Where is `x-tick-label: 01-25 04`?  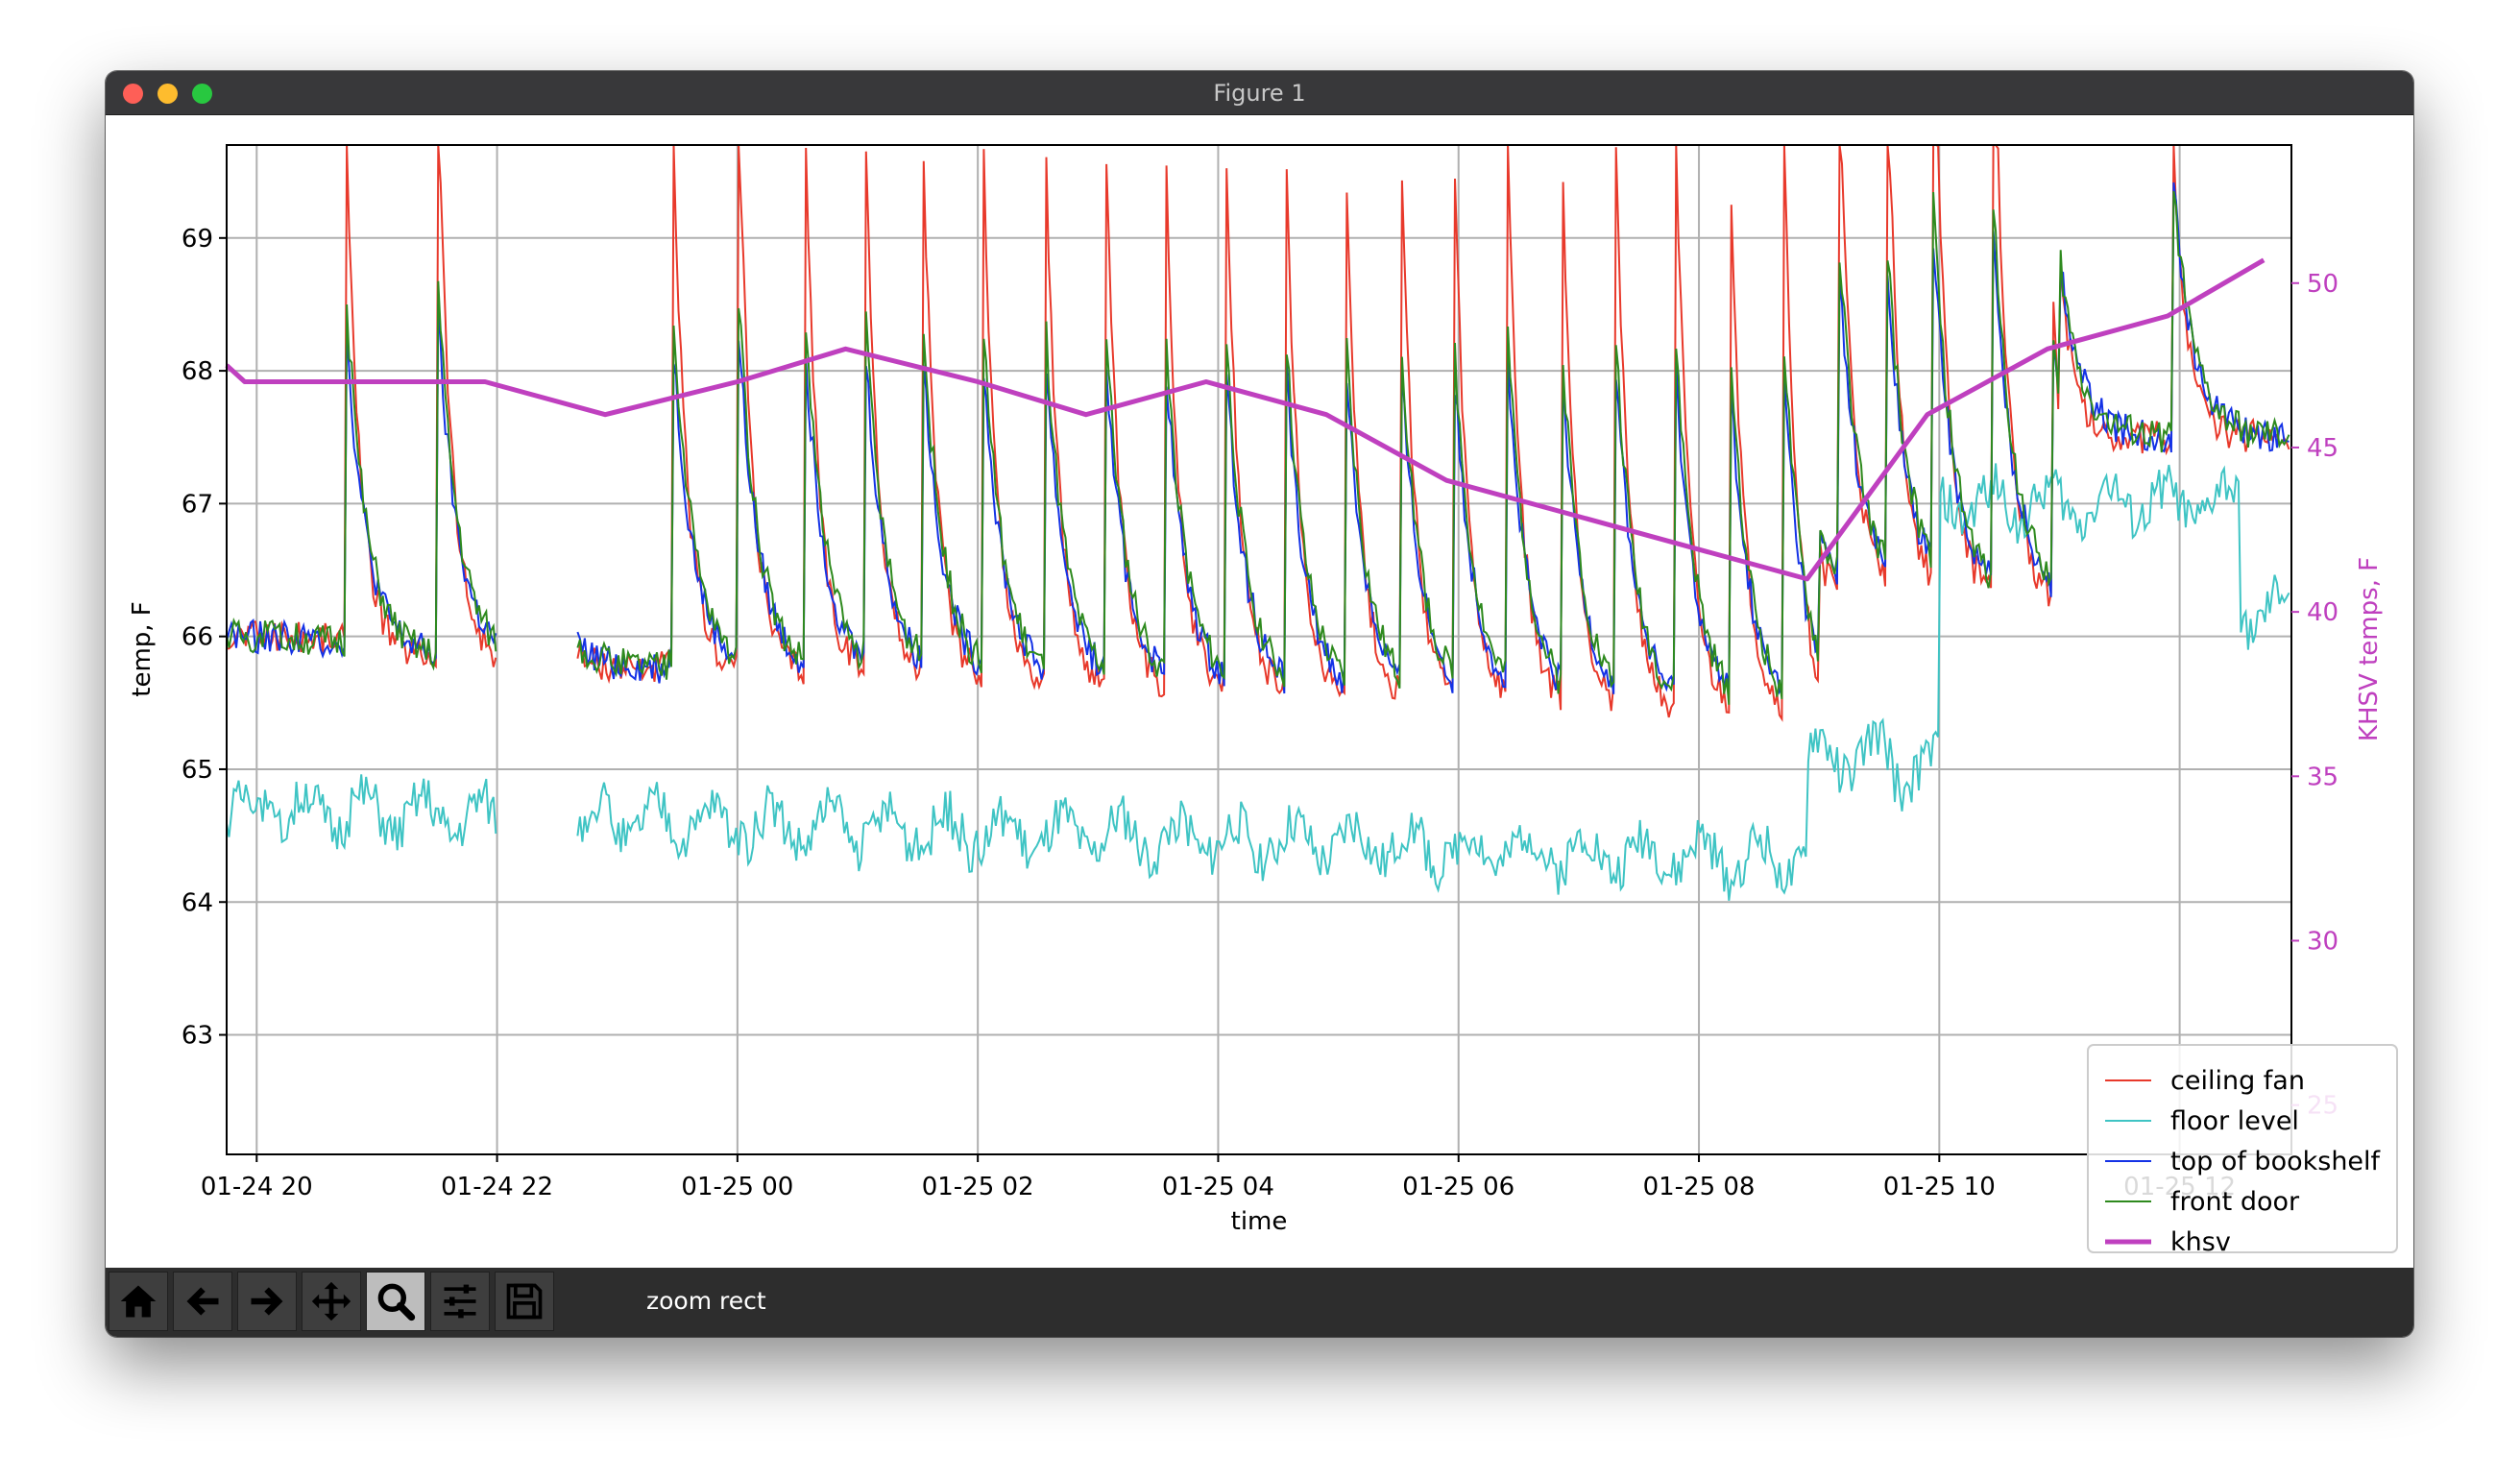
x-tick-label: 01-25 04 is located at coordinates (1218, 1187).